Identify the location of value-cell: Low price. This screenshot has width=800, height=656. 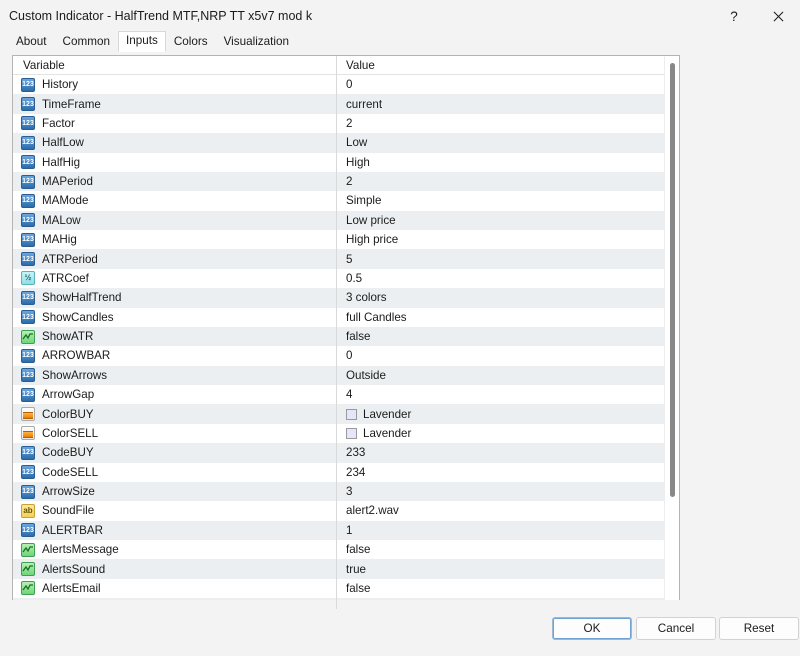
(500, 220).